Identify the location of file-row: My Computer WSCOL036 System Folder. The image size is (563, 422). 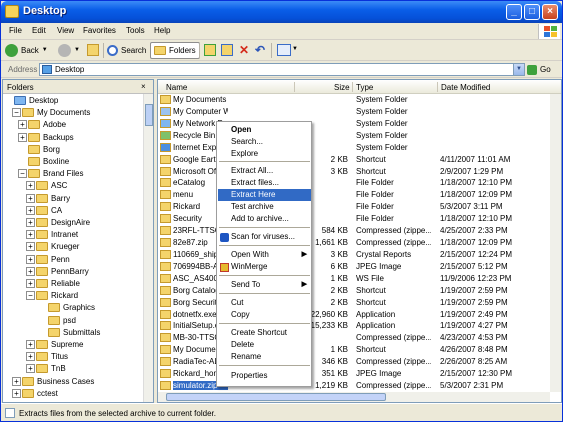
(354, 112).